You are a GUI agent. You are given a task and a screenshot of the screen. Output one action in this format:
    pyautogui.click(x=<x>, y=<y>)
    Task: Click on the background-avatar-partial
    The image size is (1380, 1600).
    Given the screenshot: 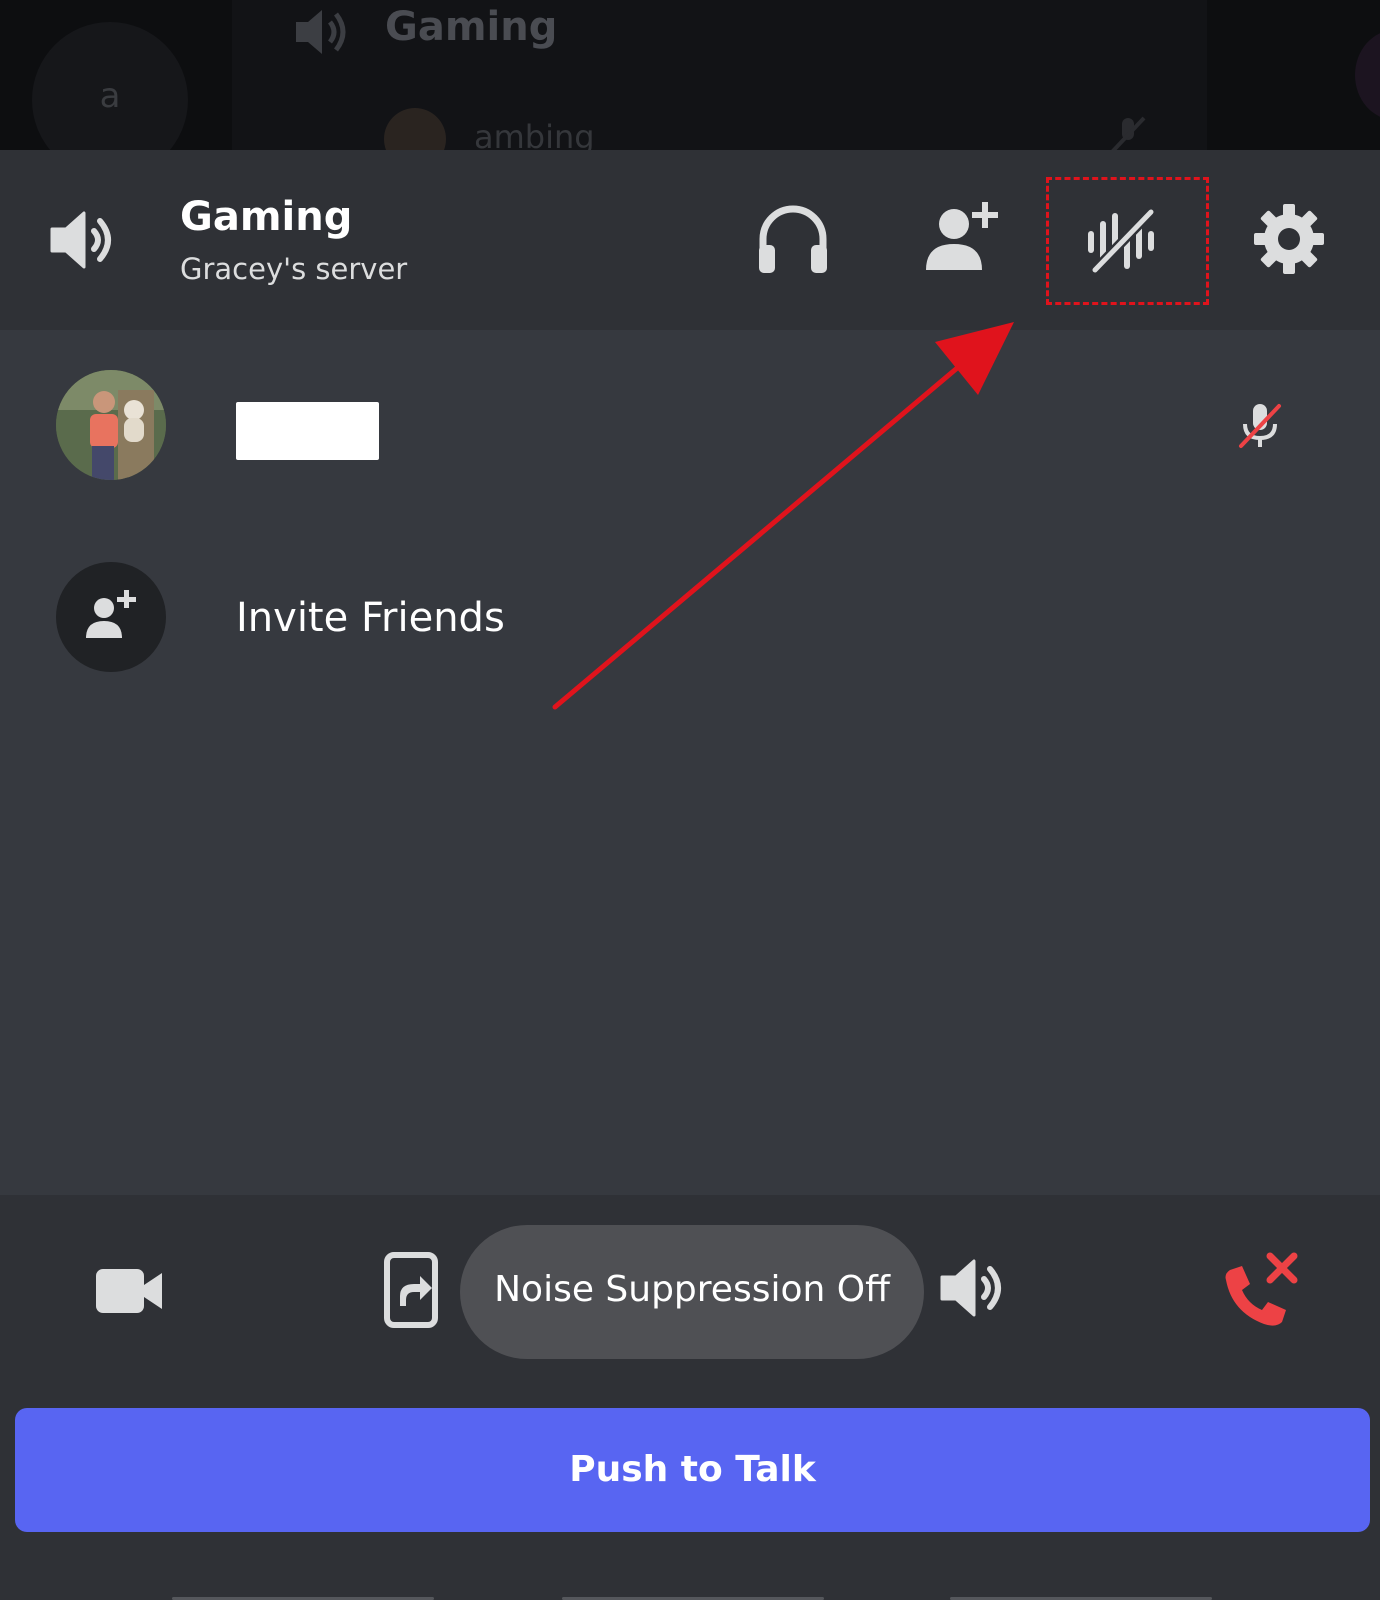 What is the action you would take?
    pyautogui.click(x=1367, y=75)
    